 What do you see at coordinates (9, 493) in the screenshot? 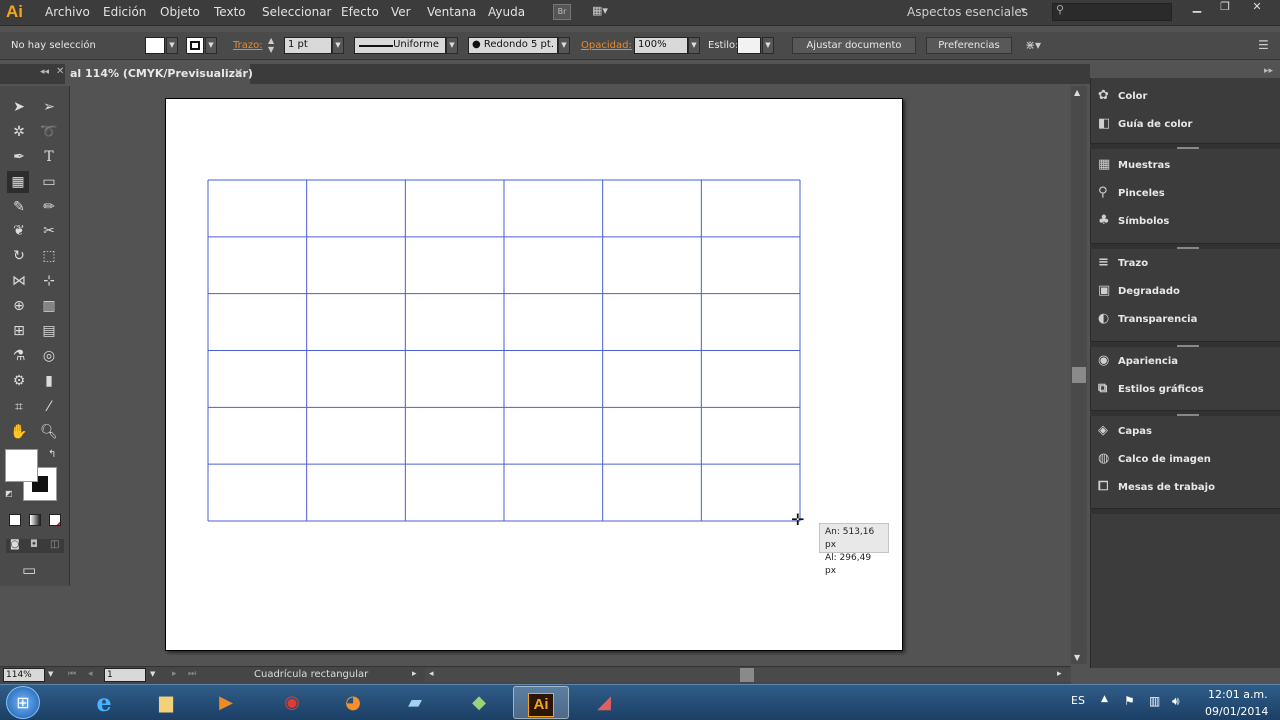
I see `default-colors-icon: ◩` at bounding box center [9, 493].